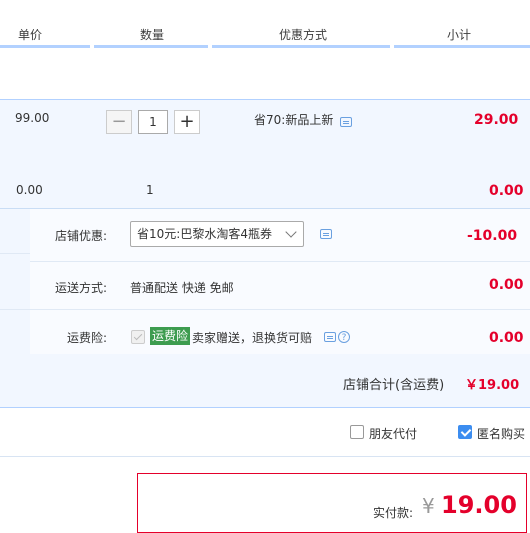 This screenshot has height=533, width=530. Describe the element at coordinates (294, 120) in the screenshot. I see `item-promo: 省70:新品上新` at that location.